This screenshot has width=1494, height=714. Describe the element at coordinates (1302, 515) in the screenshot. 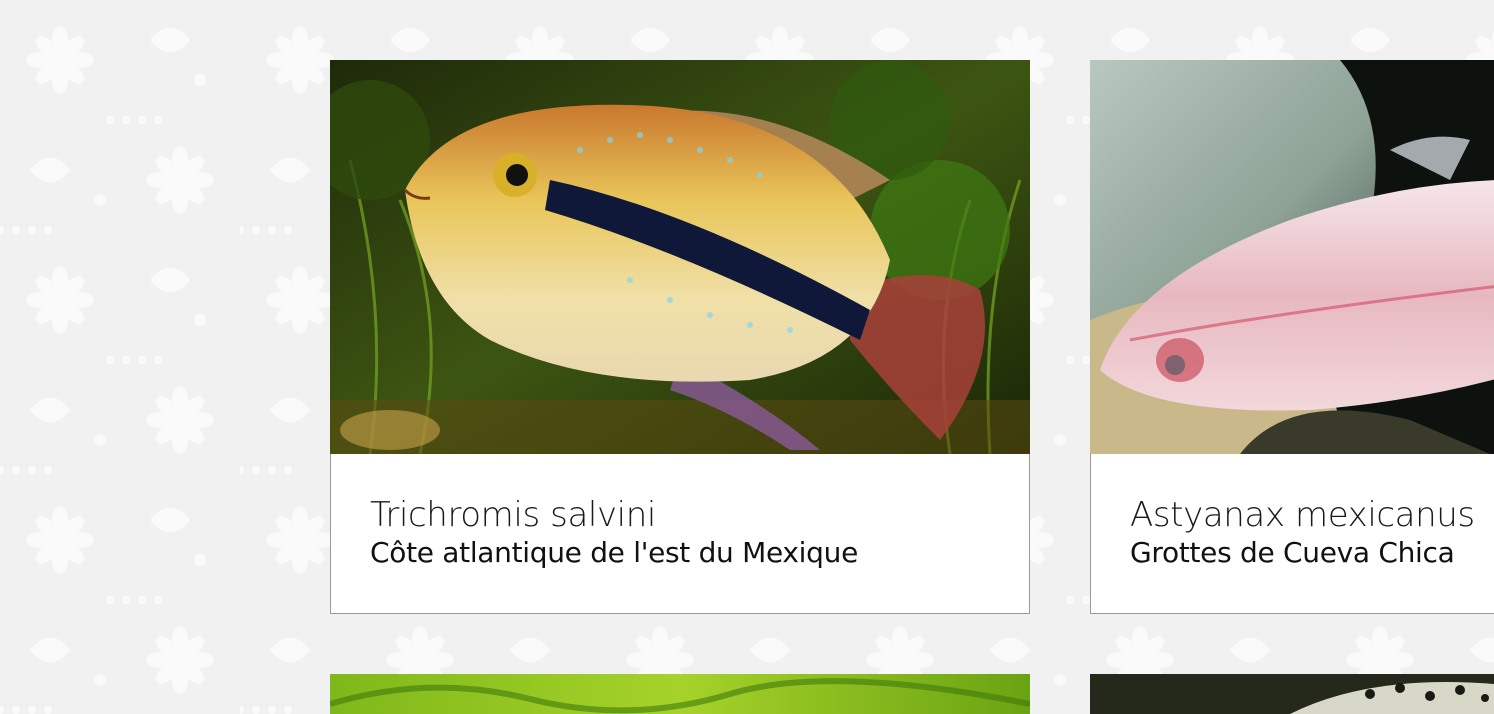

I see `species-name: Astyanax mexicanus` at that location.